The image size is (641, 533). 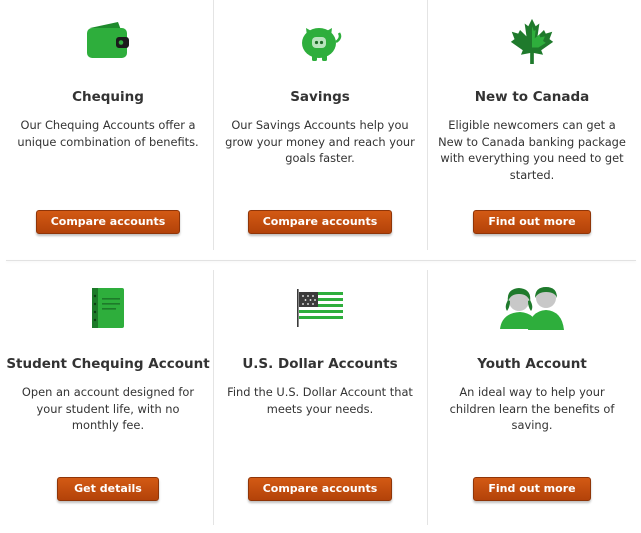 What do you see at coordinates (320, 364) in the screenshot?
I see `card-title: U.S. Dollar Accounts` at bounding box center [320, 364].